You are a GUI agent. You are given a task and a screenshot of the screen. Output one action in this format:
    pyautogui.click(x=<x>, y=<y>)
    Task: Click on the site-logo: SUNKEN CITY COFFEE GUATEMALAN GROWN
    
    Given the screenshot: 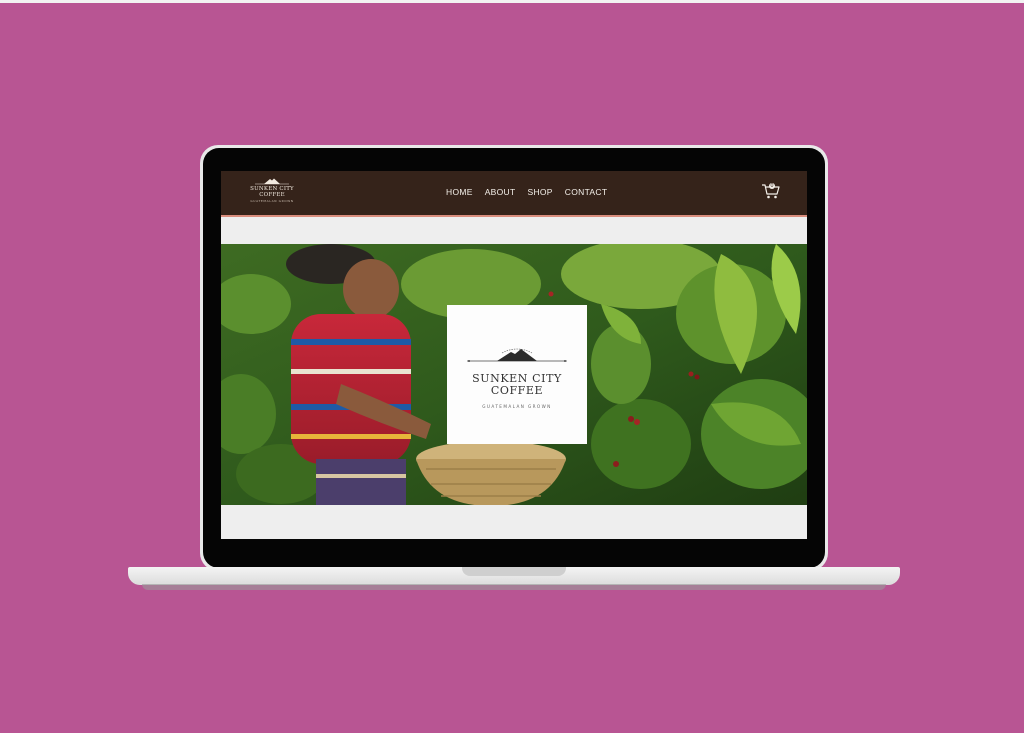 What is the action you would take?
    pyautogui.click(x=272, y=192)
    